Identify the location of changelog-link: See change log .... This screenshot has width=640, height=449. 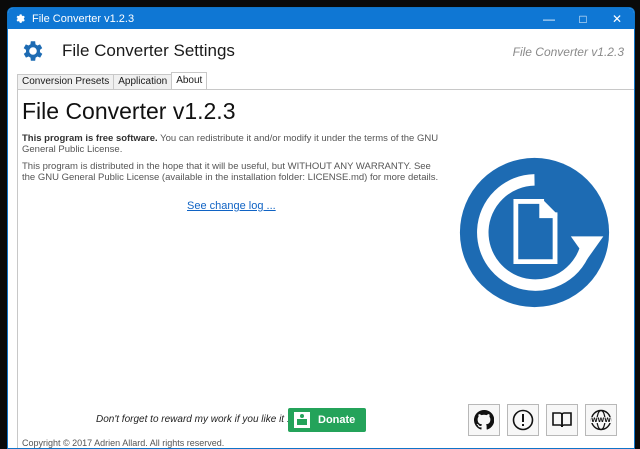
(231, 206).